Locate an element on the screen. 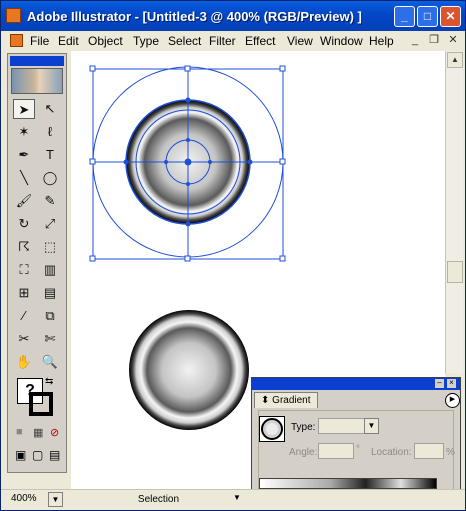 The width and height of the screenshot is (466, 511). menu-select: Select is located at coordinates (184, 41).